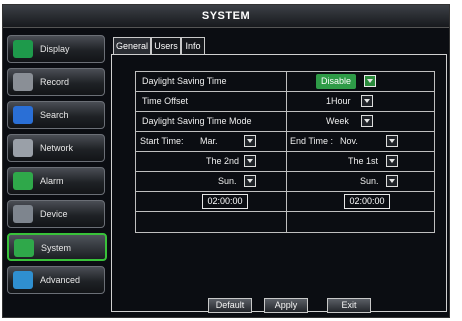 The image size is (462, 321). Describe the element at coordinates (367, 121) in the screenshot. I see `dst-mode-dropdown-button` at that location.